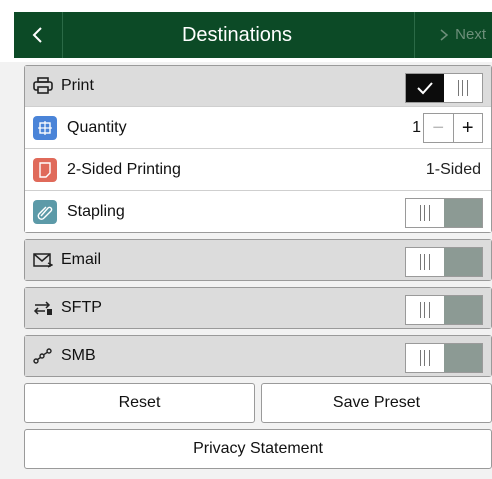 The width and height of the screenshot is (492, 479). What do you see at coordinates (97, 127) in the screenshot?
I see `quantity-label: Quantity` at bounding box center [97, 127].